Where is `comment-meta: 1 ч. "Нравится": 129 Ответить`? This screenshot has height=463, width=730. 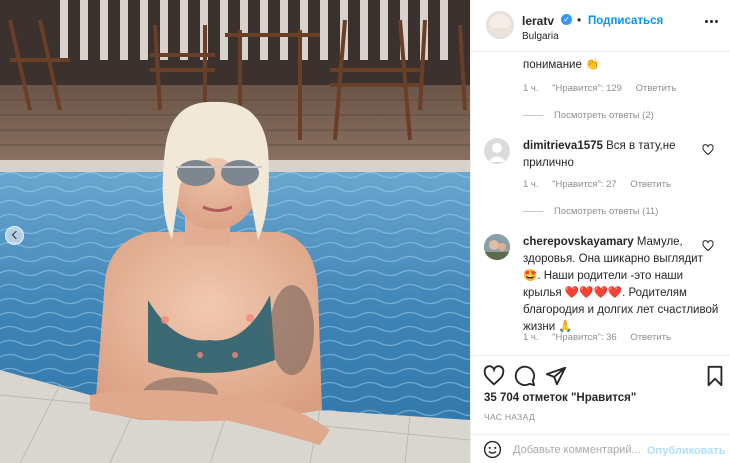
comment-meta: 1 ч. "Нравится": 129 Ответить is located at coordinates (605, 88).